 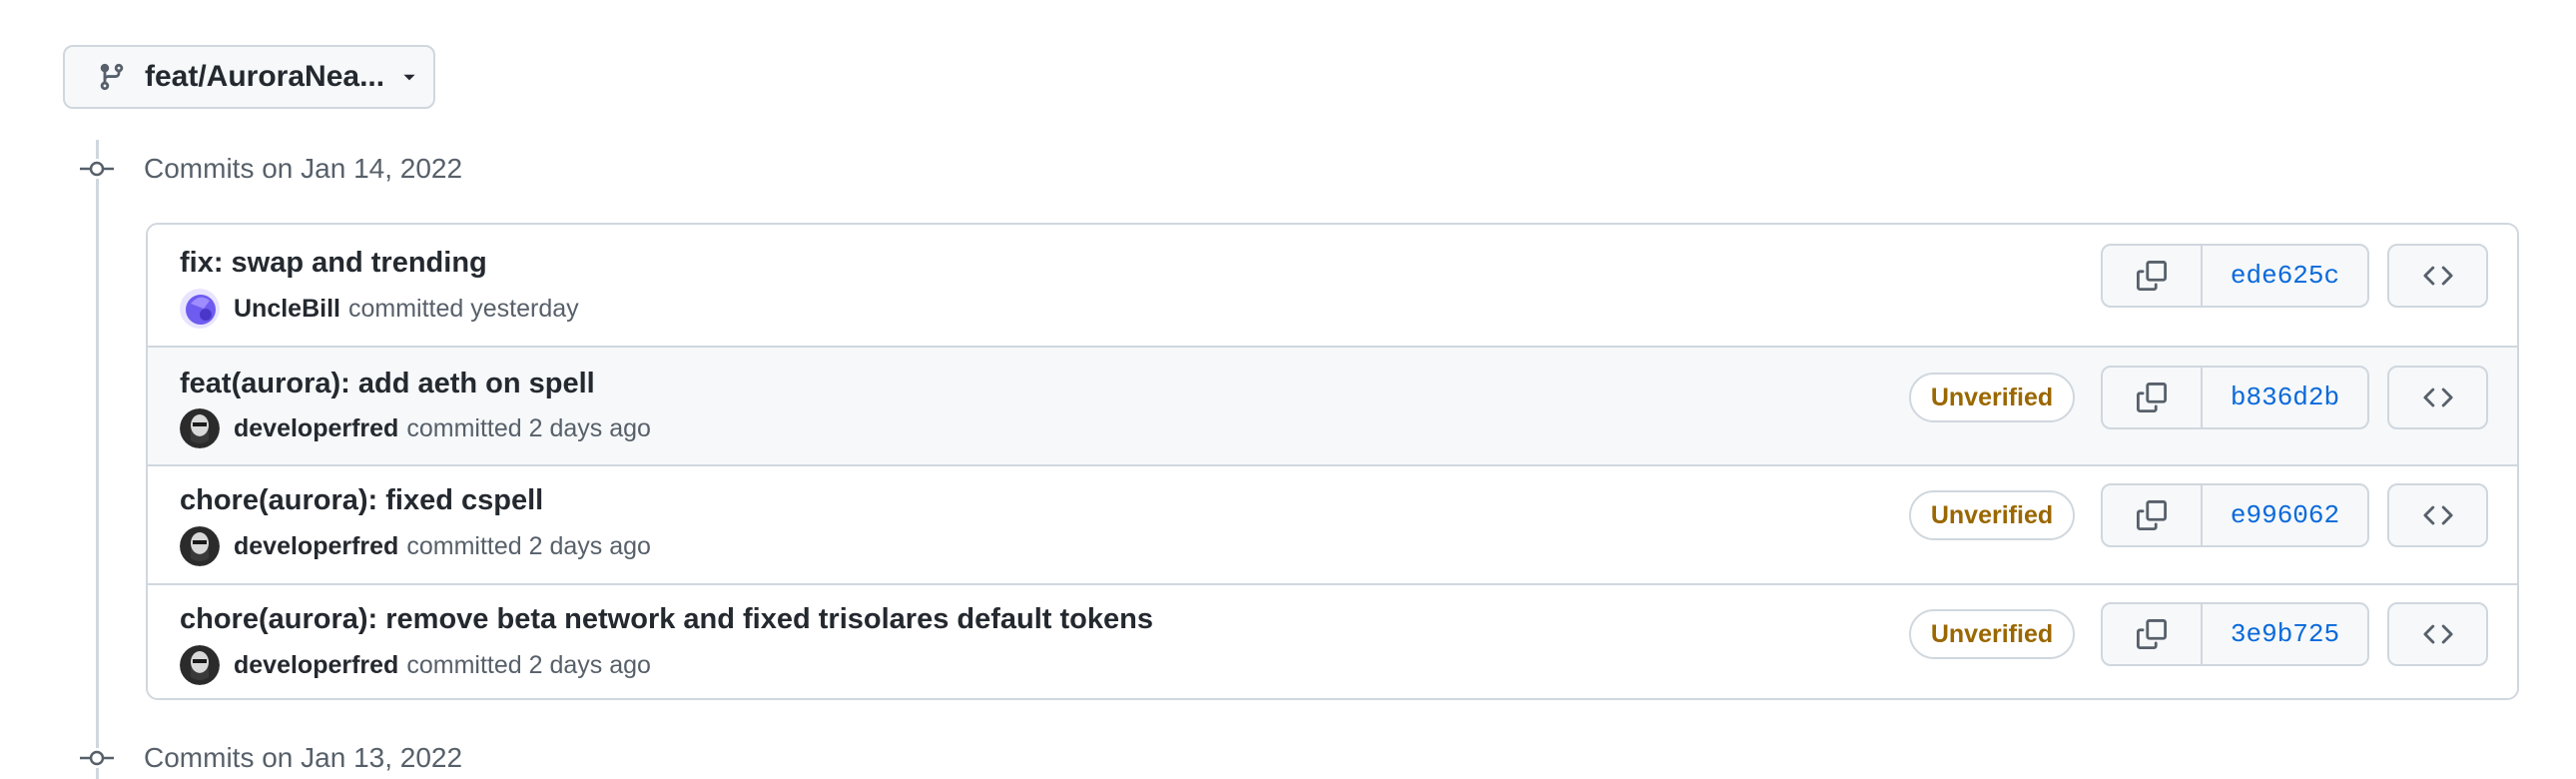 What do you see at coordinates (303, 757) in the screenshot?
I see `commit-group-date: Commits on Jan 13, 2022` at bounding box center [303, 757].